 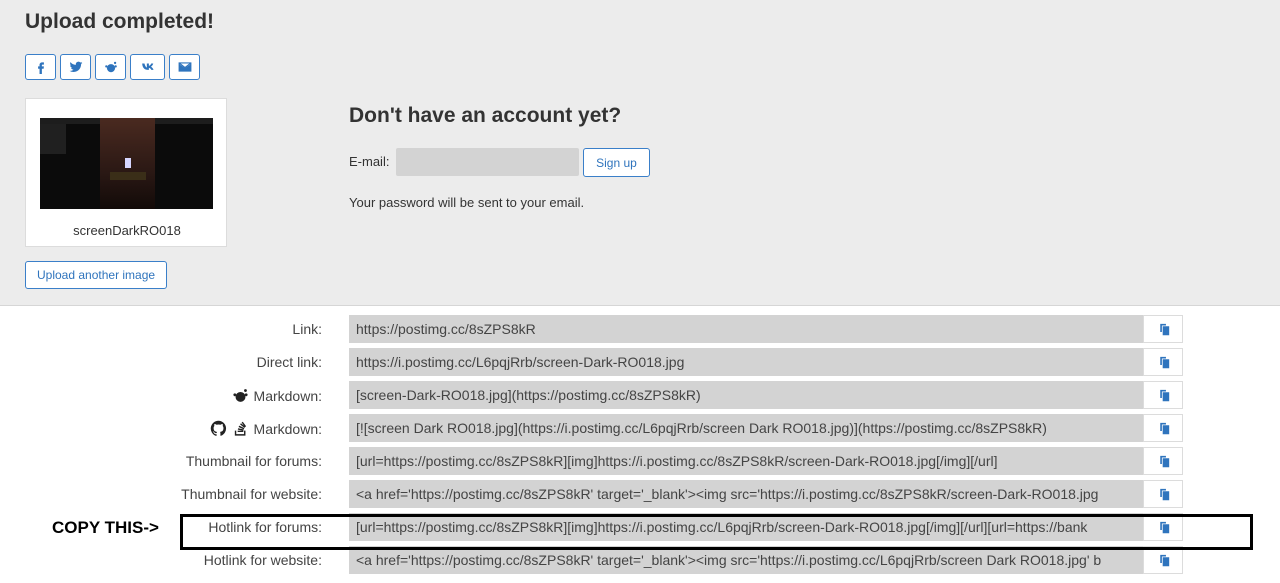 I want to click on thumbnail-image, so click(x=126, y=163).